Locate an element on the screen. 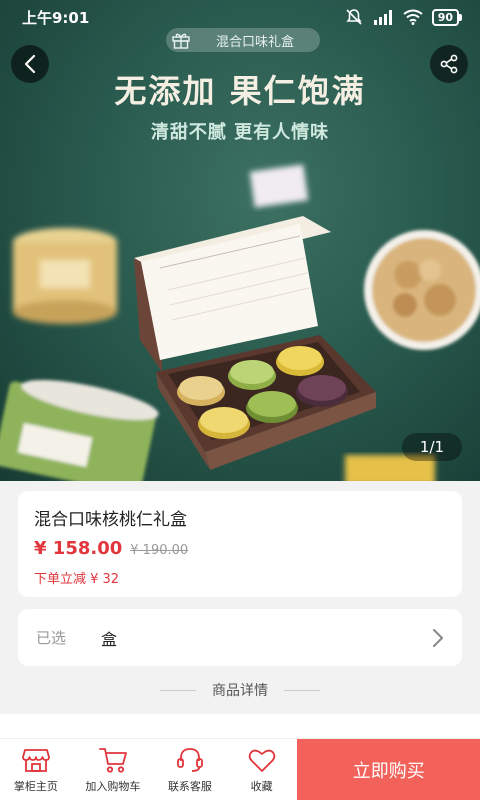  shop-icon is located at coordinates (35, 760).